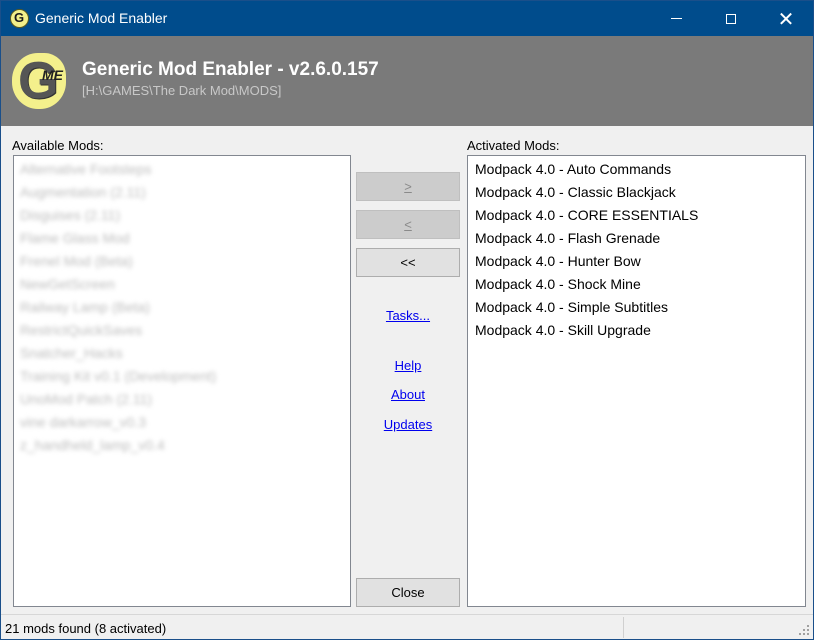 This screenshot has width=814, height=640. What do you see at coordinates (408, 394) in the screenshot?
I see `about-link: About` at bounding box center [408, 394].